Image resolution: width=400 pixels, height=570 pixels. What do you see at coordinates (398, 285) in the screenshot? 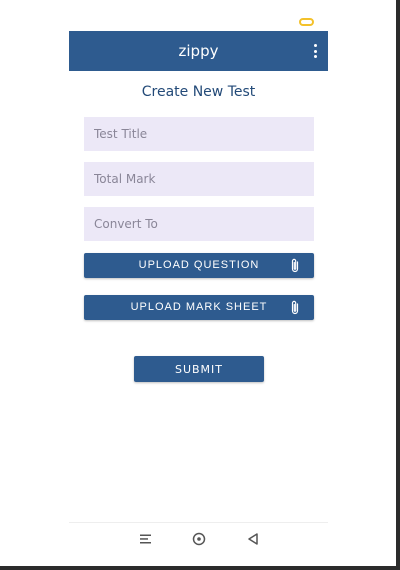
I see `device-frame-right` at bounding box center [398, 285].